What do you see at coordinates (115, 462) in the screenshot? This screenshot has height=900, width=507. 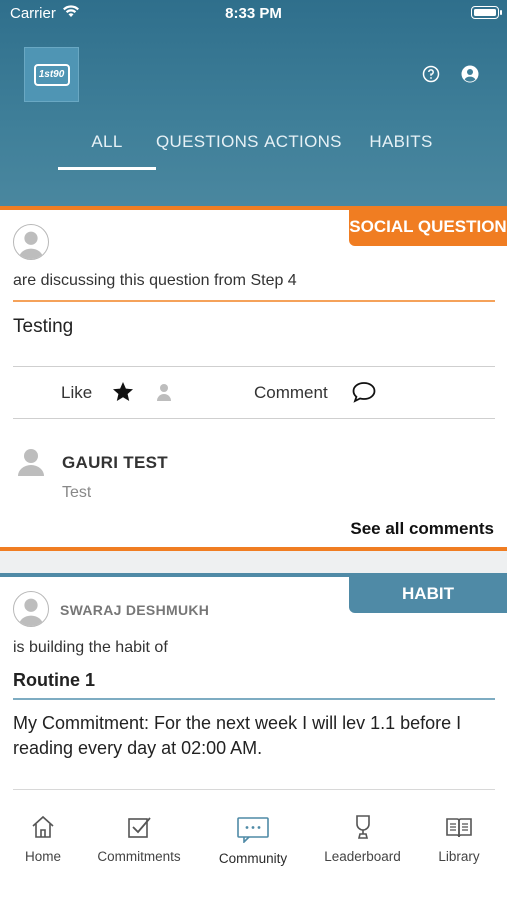 I see `commenter-name: GAURI TEST` at bounding box center [115, 462].